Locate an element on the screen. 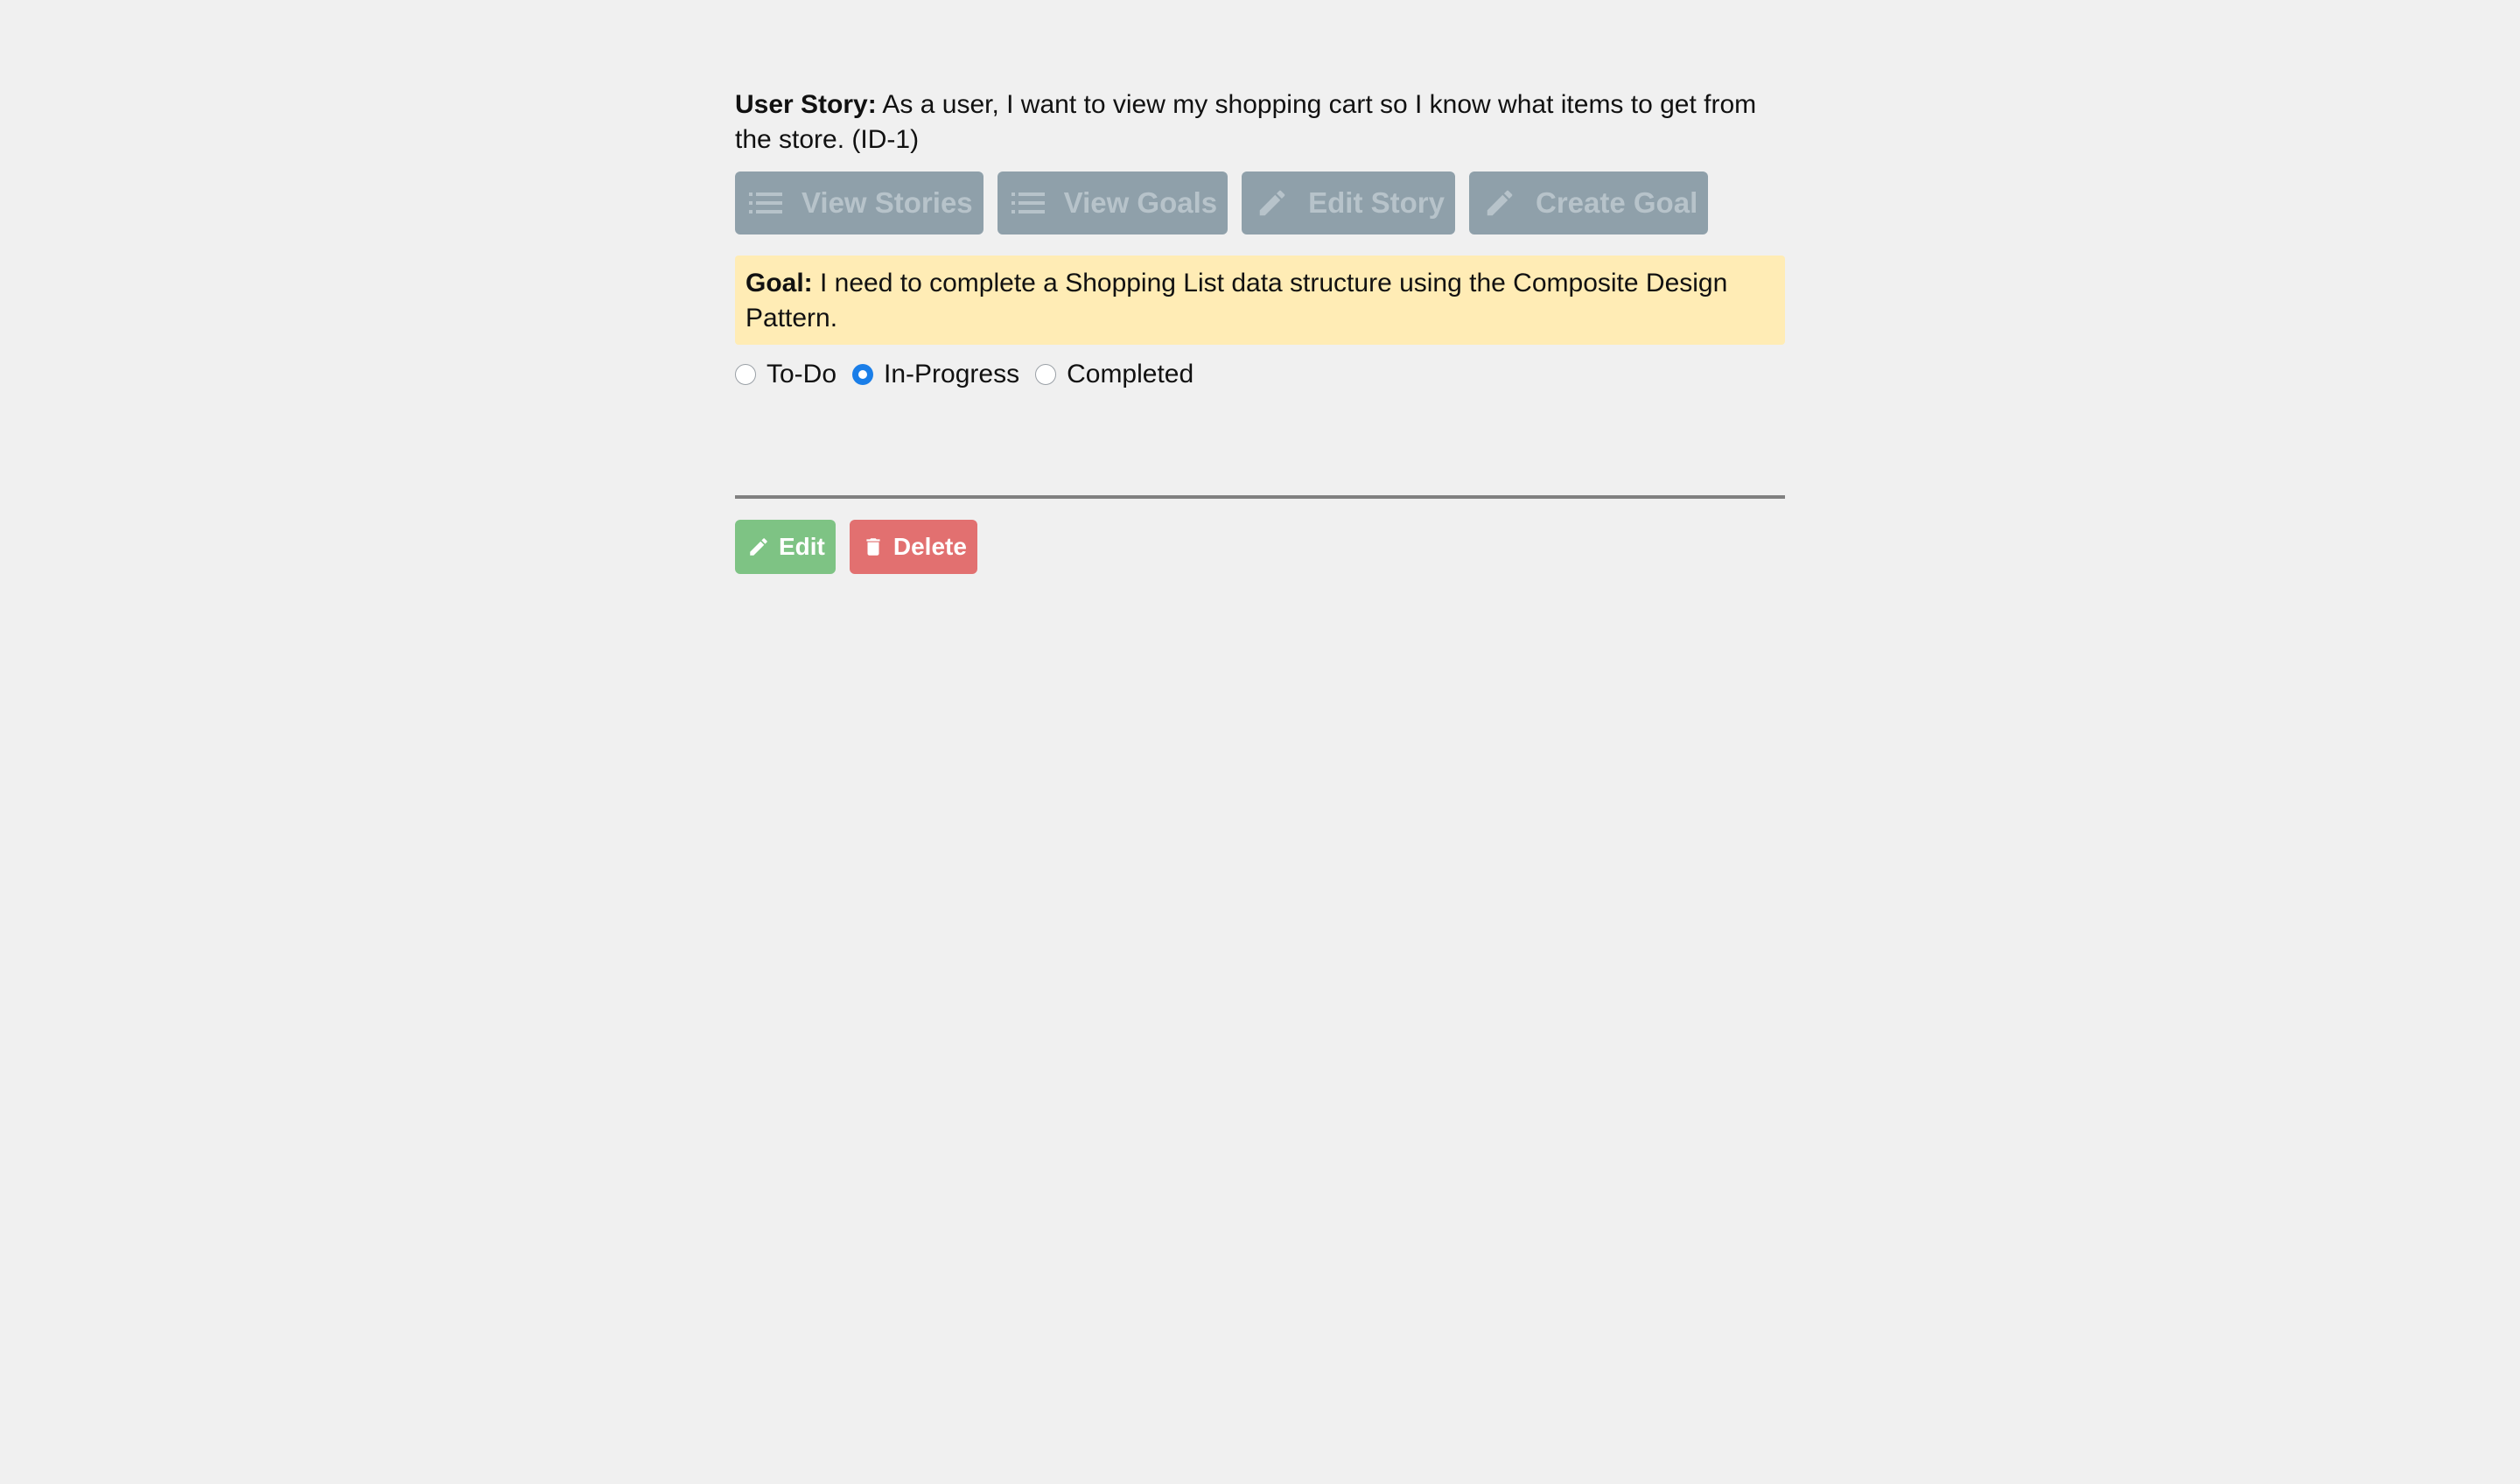 This screenshot has height=1484, width=2520. view-stories-label: View Stories is located at coordinates (887, 202).